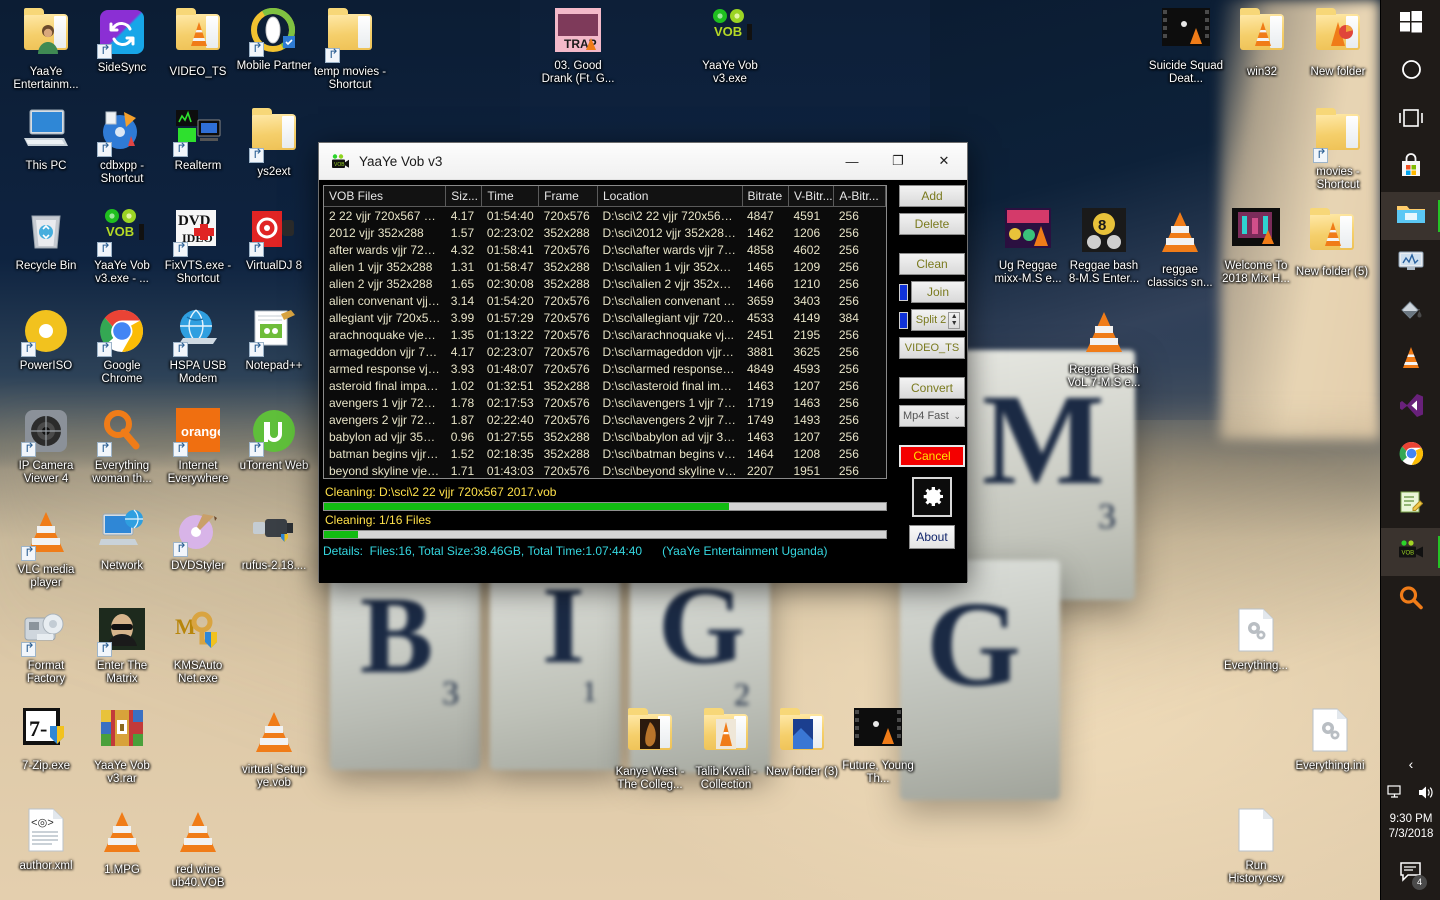 This screenshot has width=1440, height=900. What do you see at coordinates (1262, 43) in the screenshot?
I see `desktop-icon: win32` at bounding box center [1262, 43].